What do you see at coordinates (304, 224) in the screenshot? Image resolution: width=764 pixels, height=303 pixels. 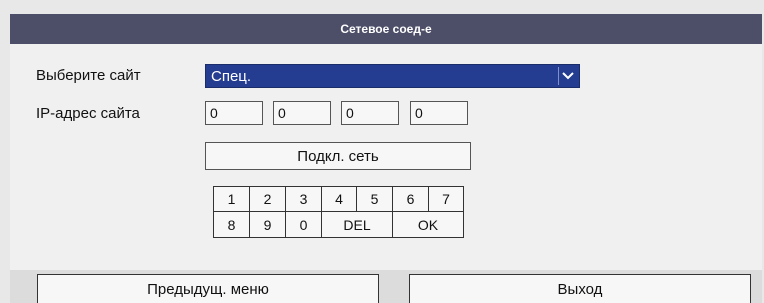 I see `key-0: 0` at bounding box center [304, 224].